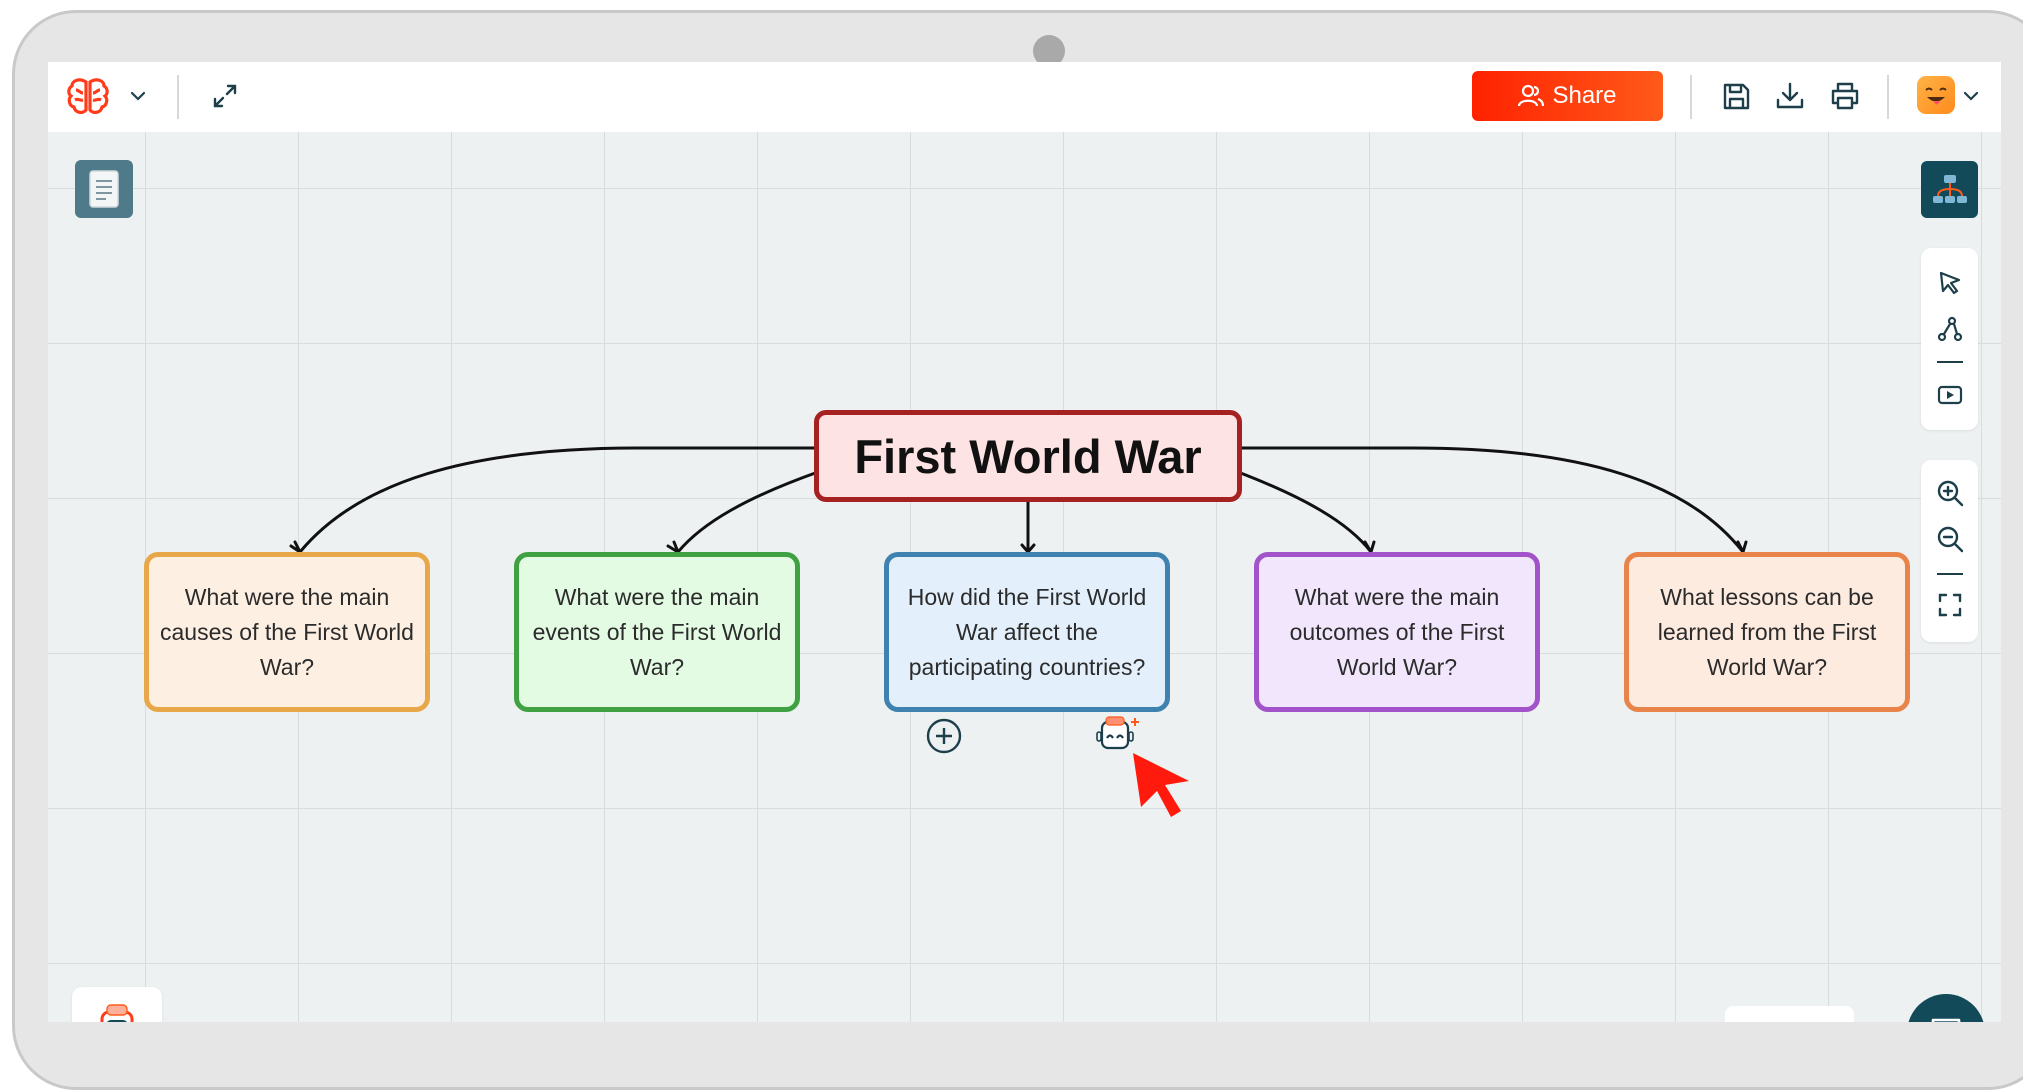 The height and width of the screenshot is (1090, 2023). I want to click on root-node: First World War, so click(1028, 456).